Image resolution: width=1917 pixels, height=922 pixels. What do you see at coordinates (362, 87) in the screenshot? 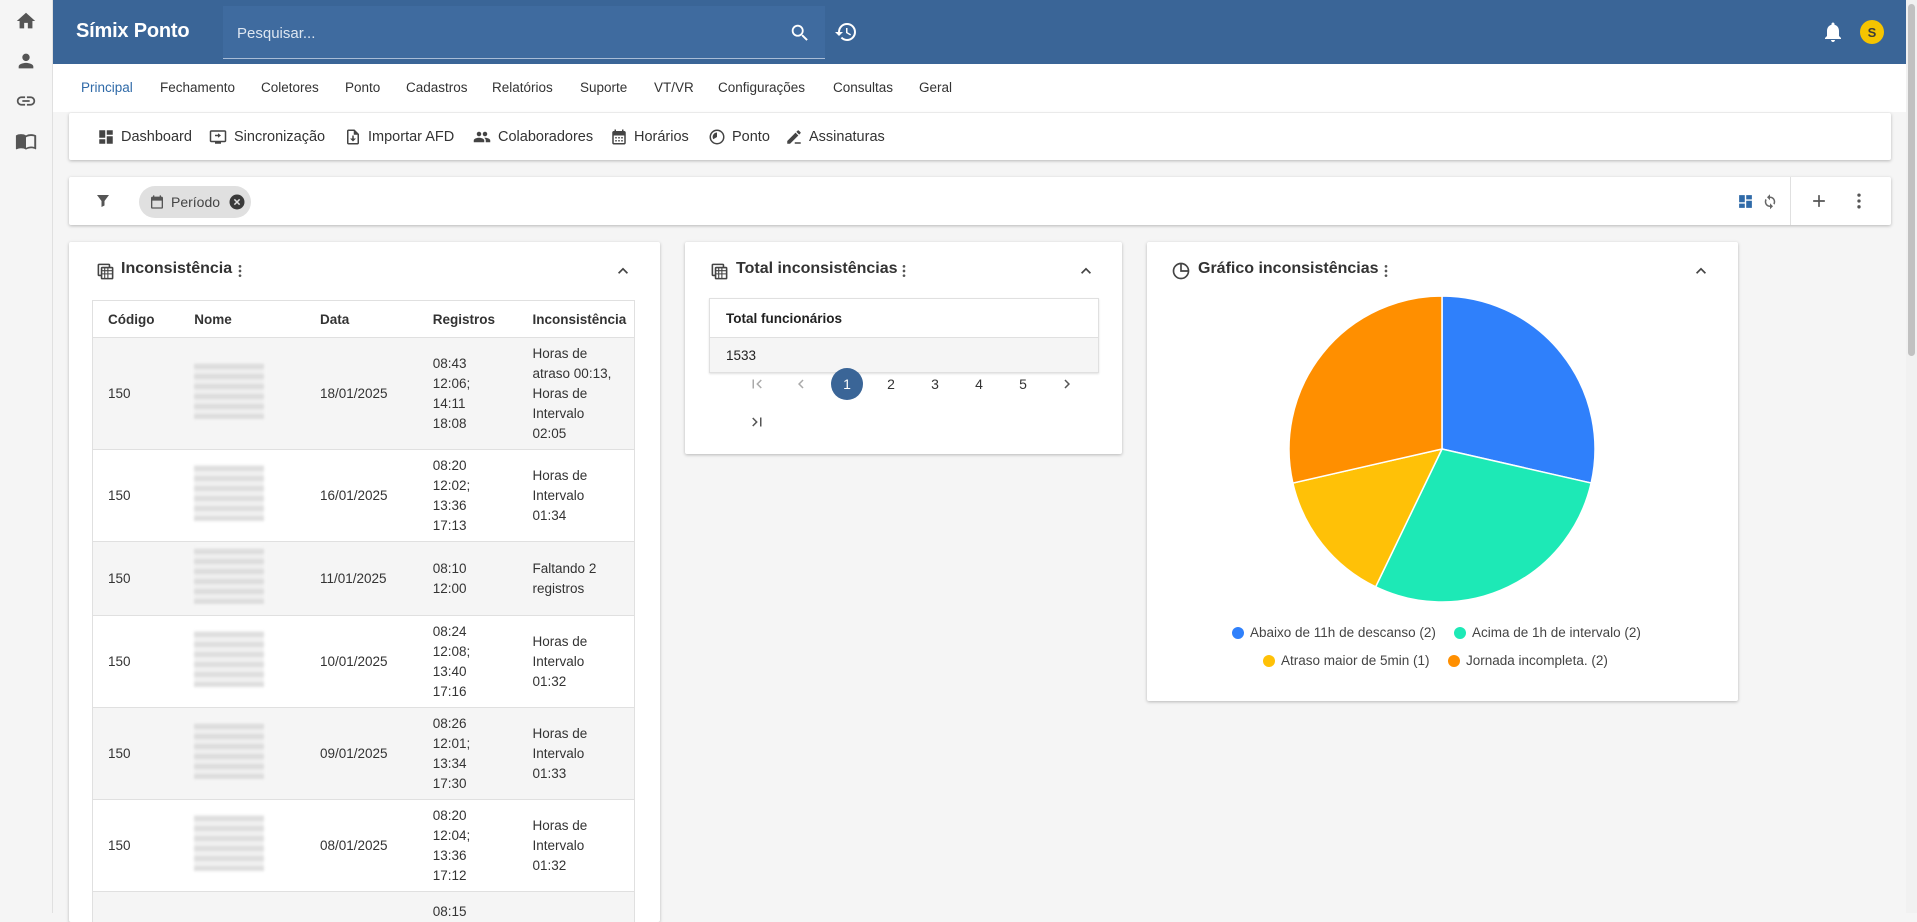
I see `menu-ponto: Ponto` at bounding box center [362, 87].